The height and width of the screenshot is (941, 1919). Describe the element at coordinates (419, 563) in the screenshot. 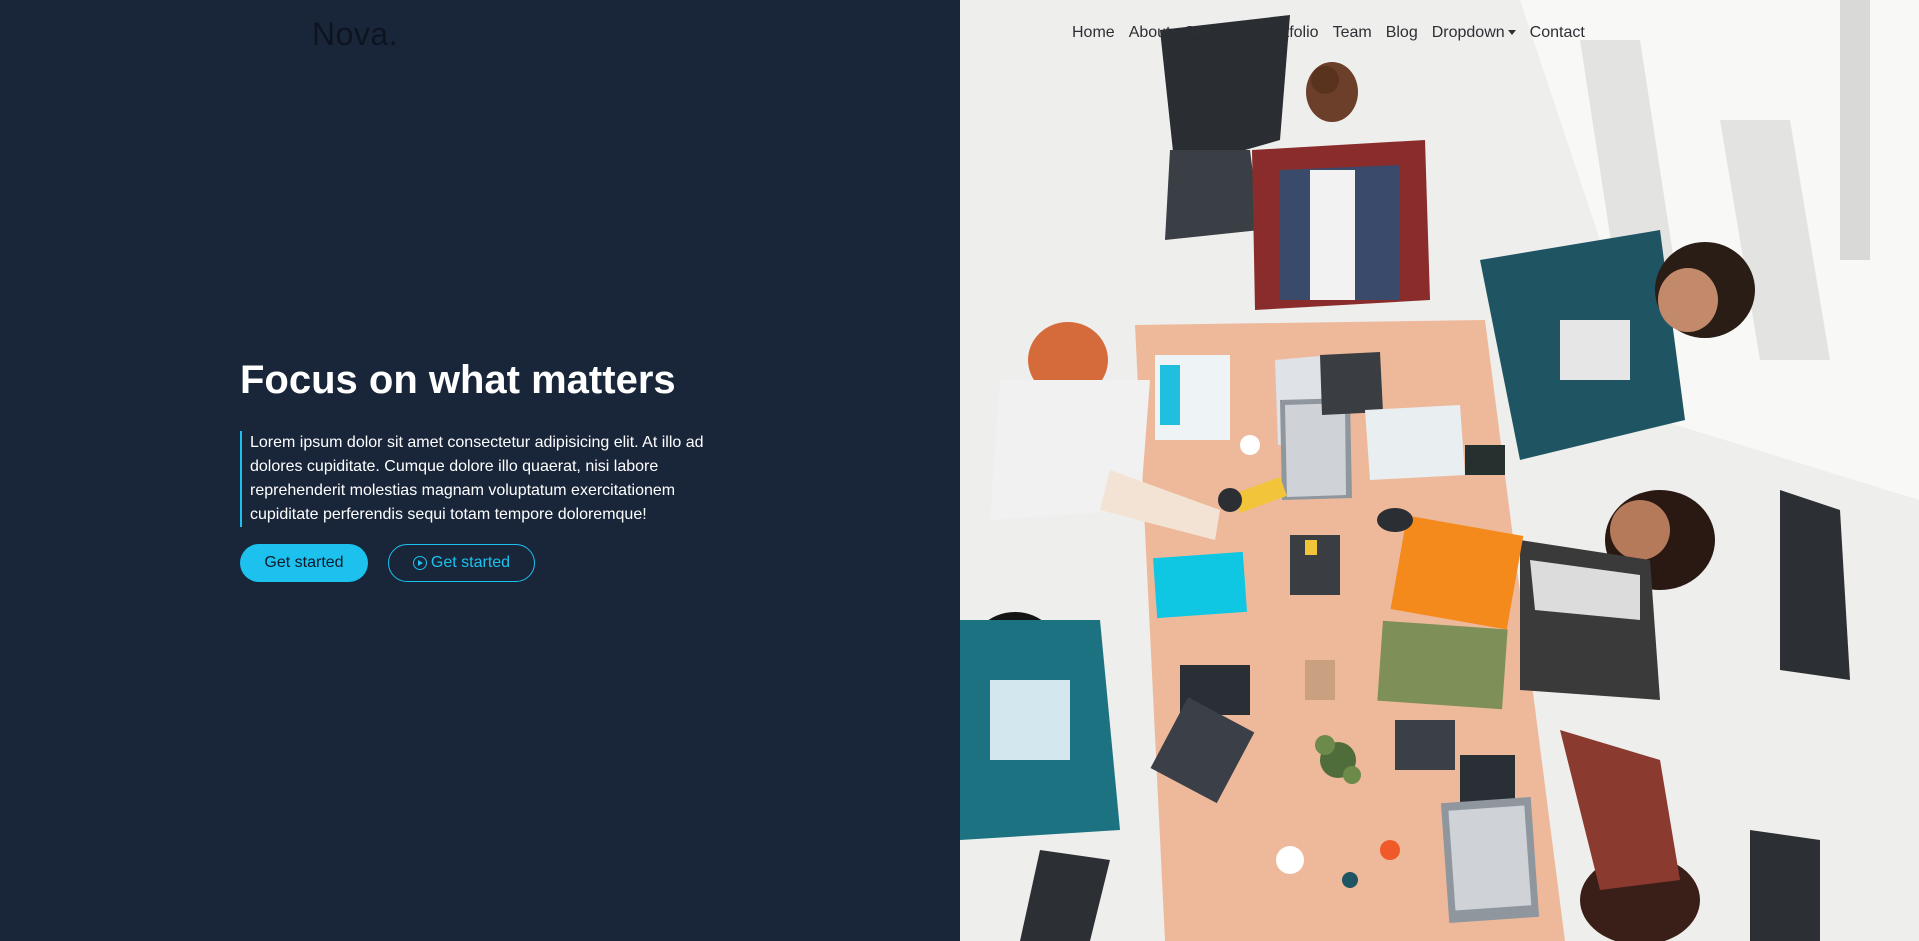

I see `play-circle-icon` at that location.